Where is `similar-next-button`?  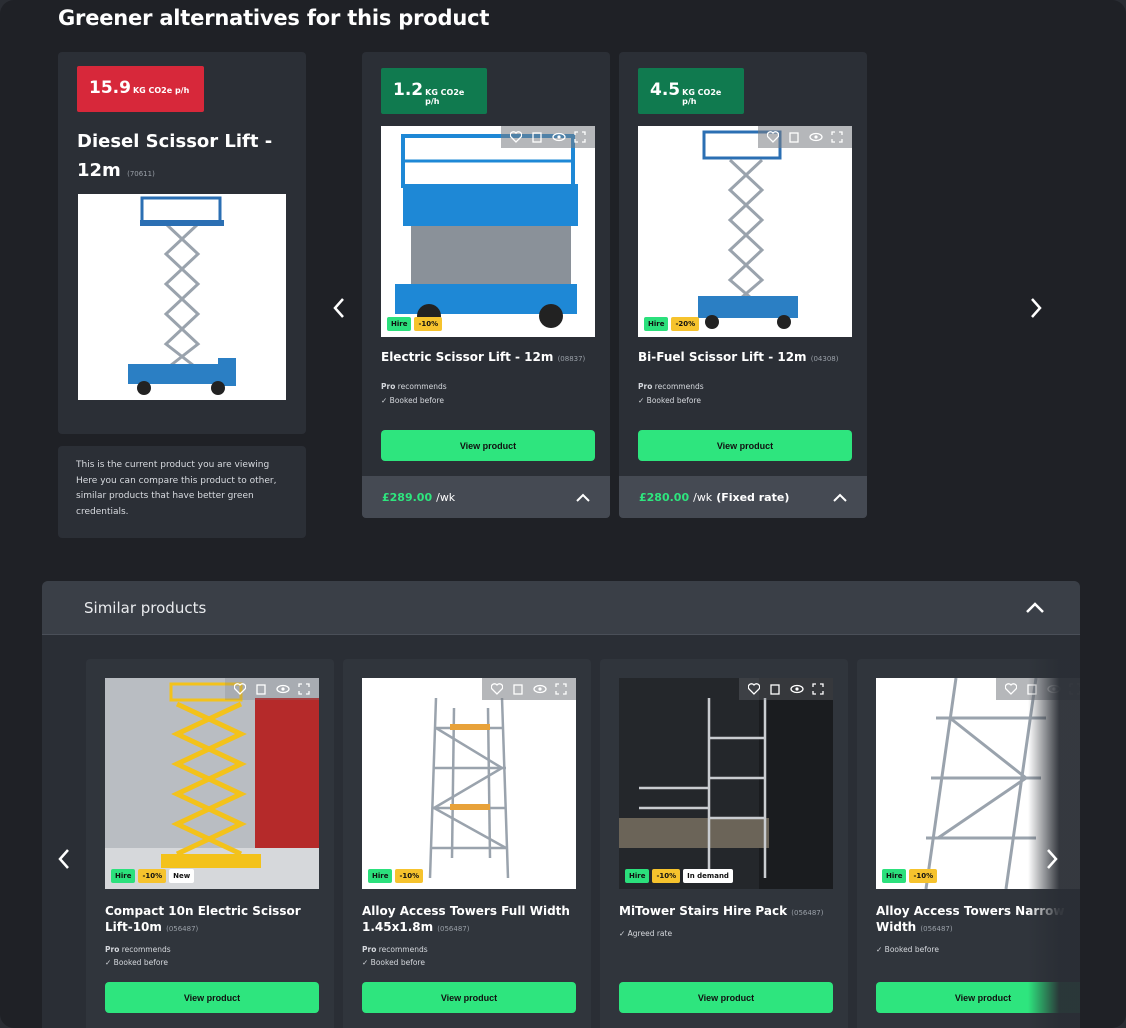
similar-next-button is located at coordinates (1052, 859).